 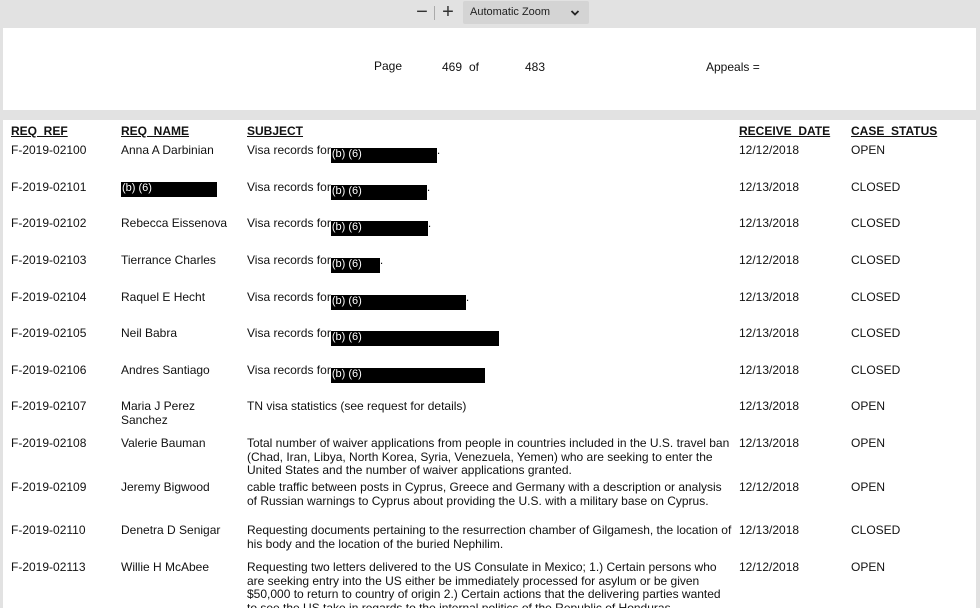 I want to click on req-name: Maria J Perez Sanchez, so click(x=158, y=413).